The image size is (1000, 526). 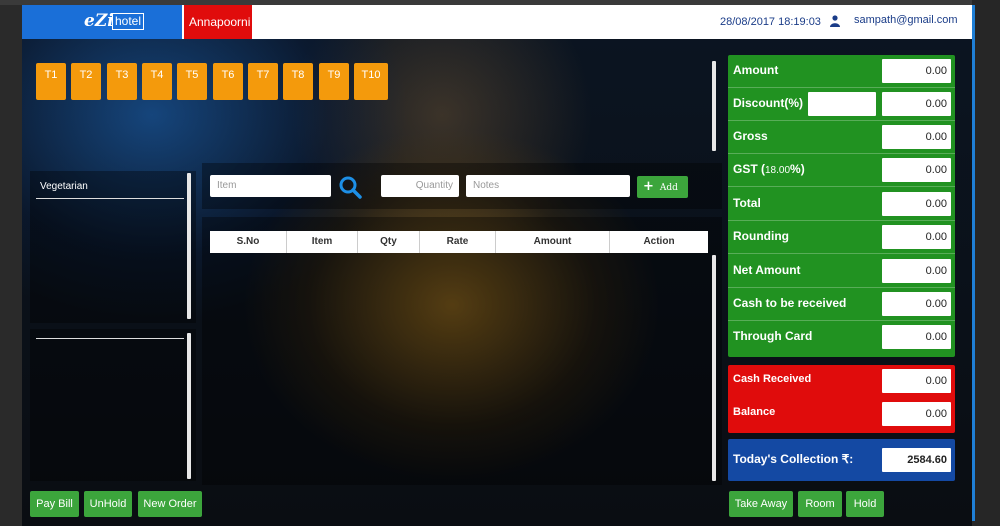 I want to click on gst-label-end: %), so click(x=797, y=169).